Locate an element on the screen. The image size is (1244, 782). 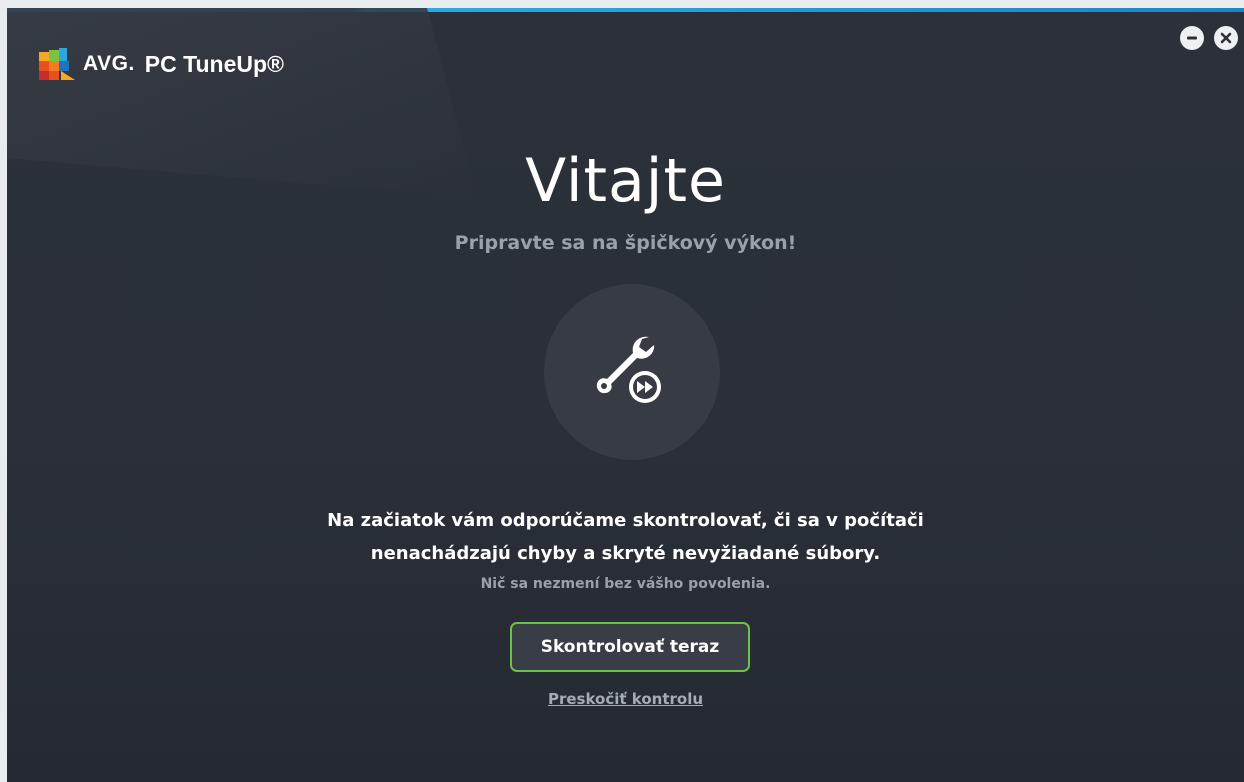
close-icon is located at coordinates (1226, 38).